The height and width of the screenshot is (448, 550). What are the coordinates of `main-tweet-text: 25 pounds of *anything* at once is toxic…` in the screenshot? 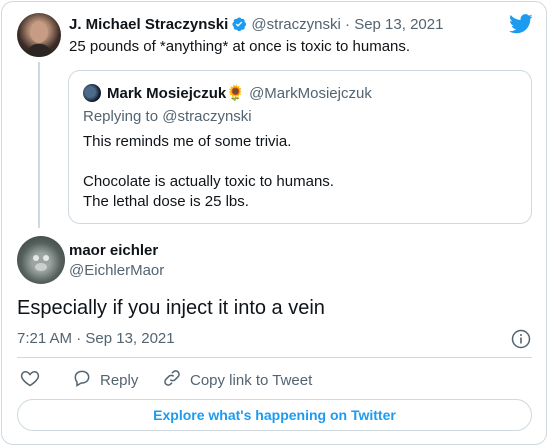 It's located at (240, 46).